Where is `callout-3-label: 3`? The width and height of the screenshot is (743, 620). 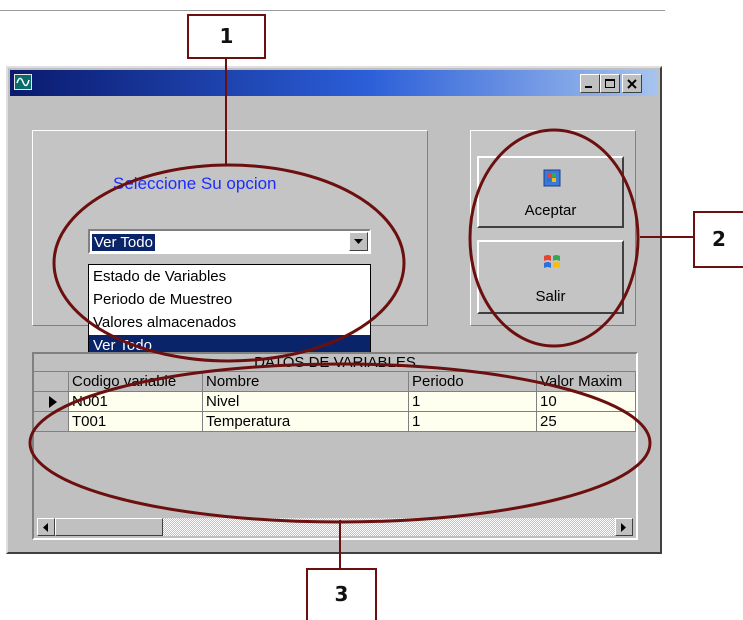 callout-3-label: 3 is located at coordinates (341, 594).